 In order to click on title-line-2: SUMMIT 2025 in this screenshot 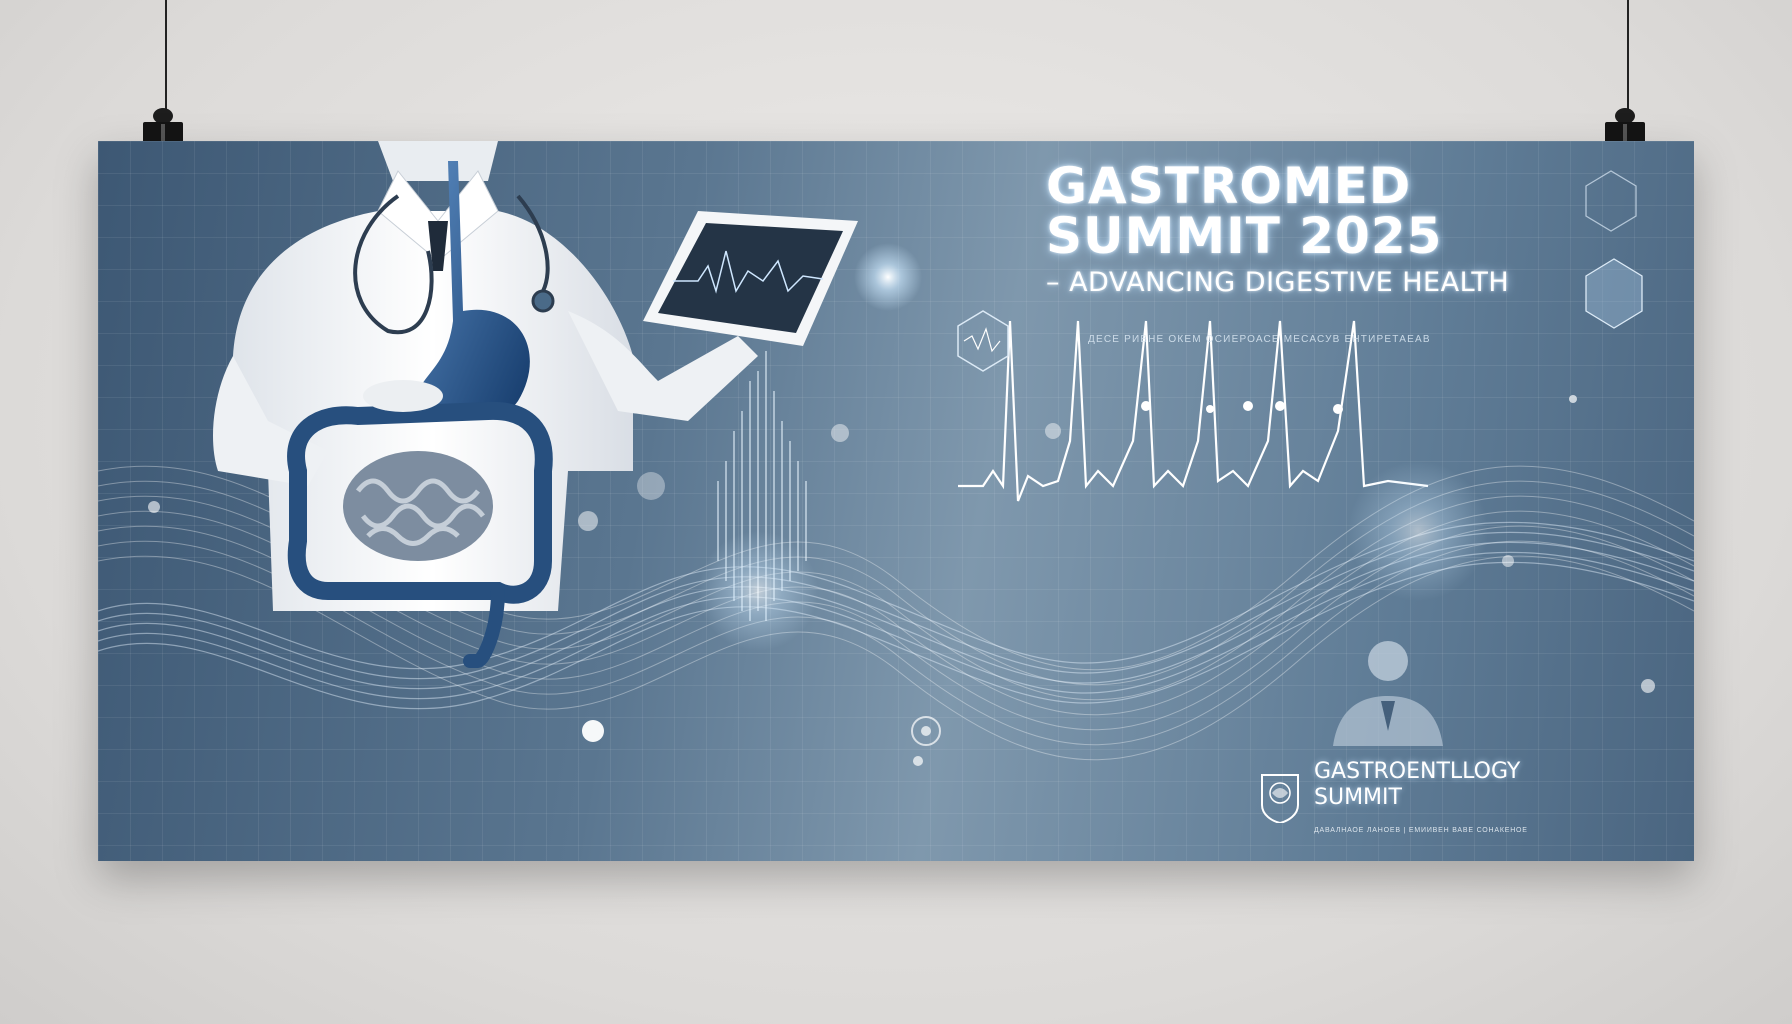, I will do `click(1244, 236)`.